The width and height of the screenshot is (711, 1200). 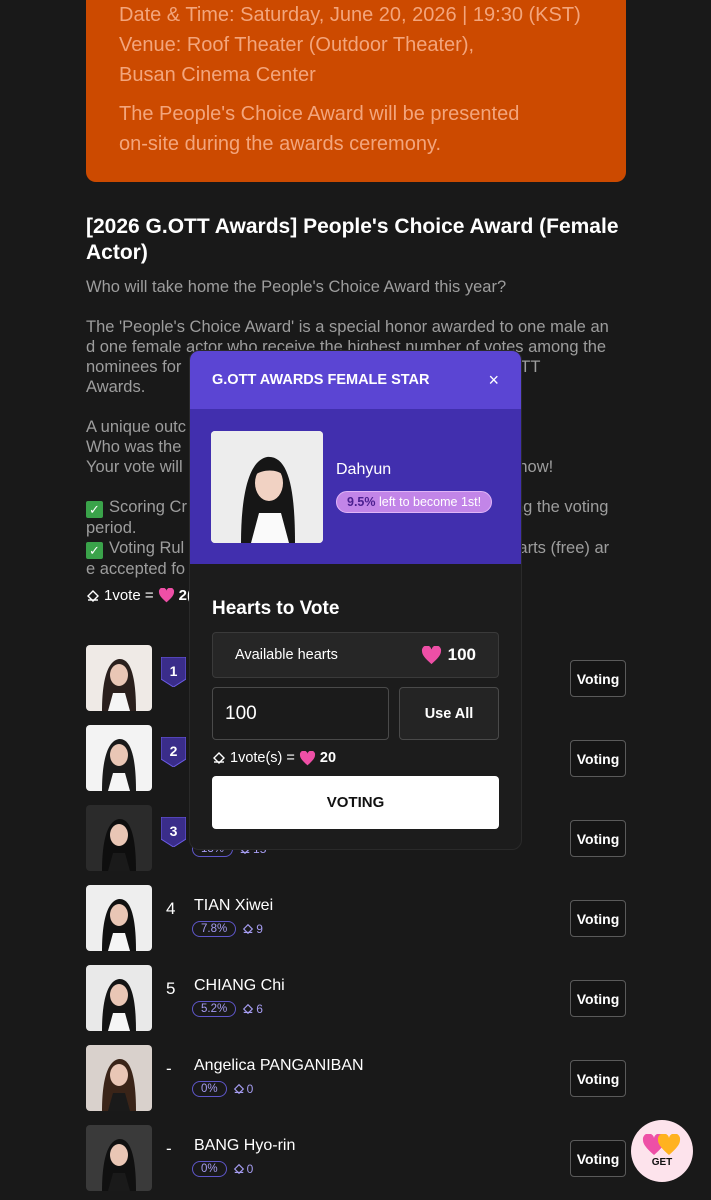 What do you see at coordinates (297, 45) in the screenshot?
I see `event-venue: Venue: Roof Theater (Outdoor Theater),` at bounding box center [297, 45].